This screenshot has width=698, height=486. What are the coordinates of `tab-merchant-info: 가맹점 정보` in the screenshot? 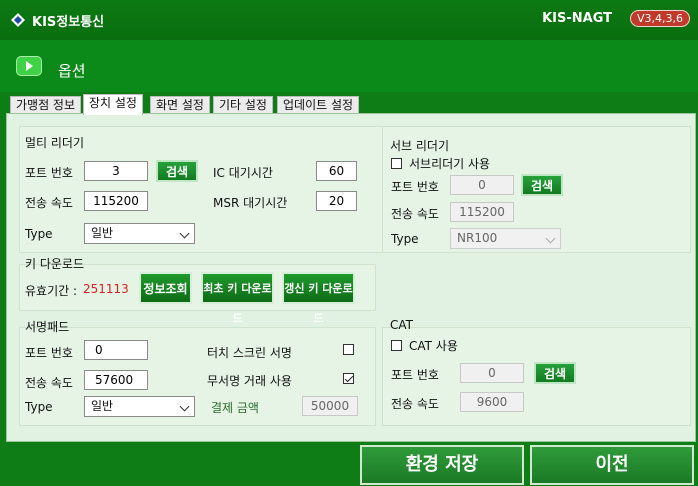 It's located at (46, 105).